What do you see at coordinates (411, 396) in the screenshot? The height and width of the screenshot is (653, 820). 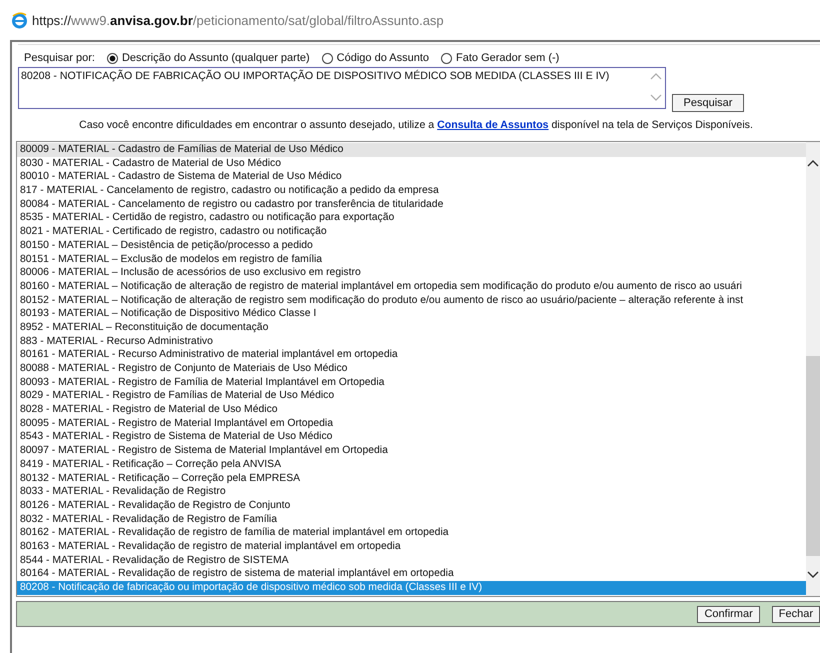 I see `list-item: 8029 - MATERIAL - Registro de Famílias de Material de Uso Médico` at bounding box center [411, 396].